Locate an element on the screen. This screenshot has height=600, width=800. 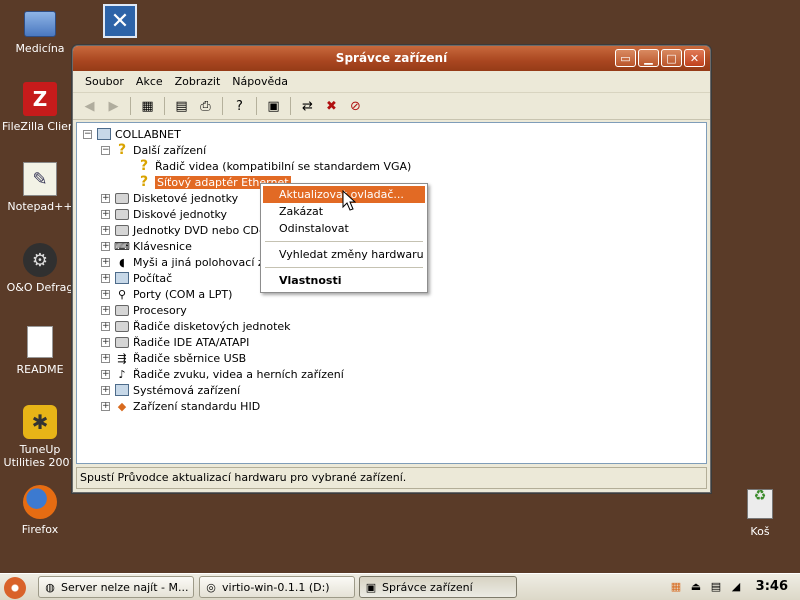
show-hide-tree-button: ▦ is located at coordinates (147, 106).